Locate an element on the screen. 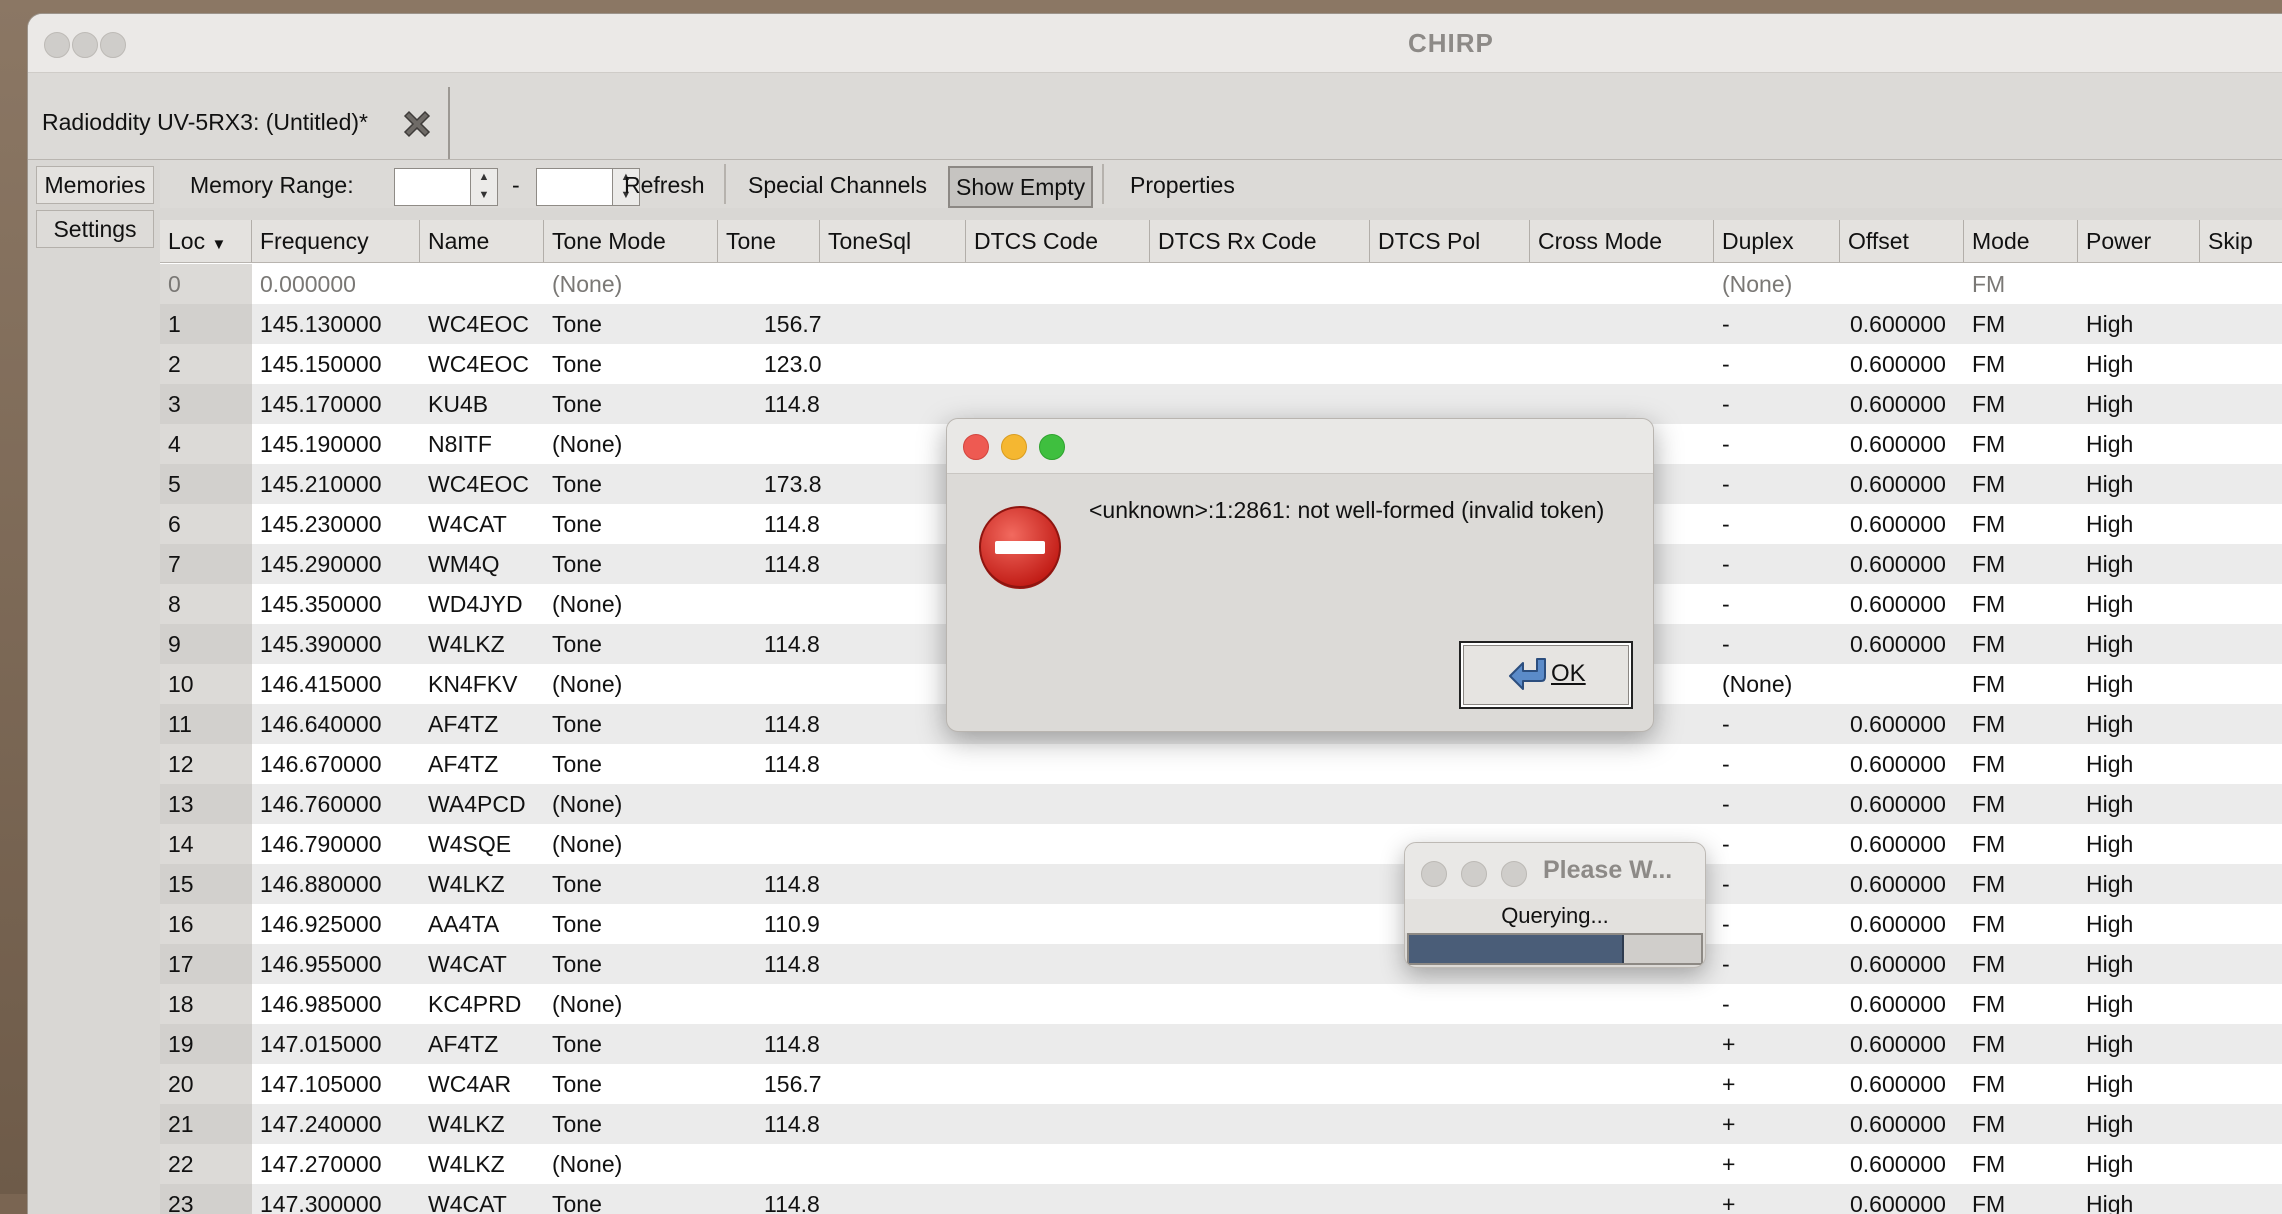 Image resolution: width=2282 pixels, height=1214 pixels. range-start-spinner: ▲ ▼ is located at coordinates (446, 187).